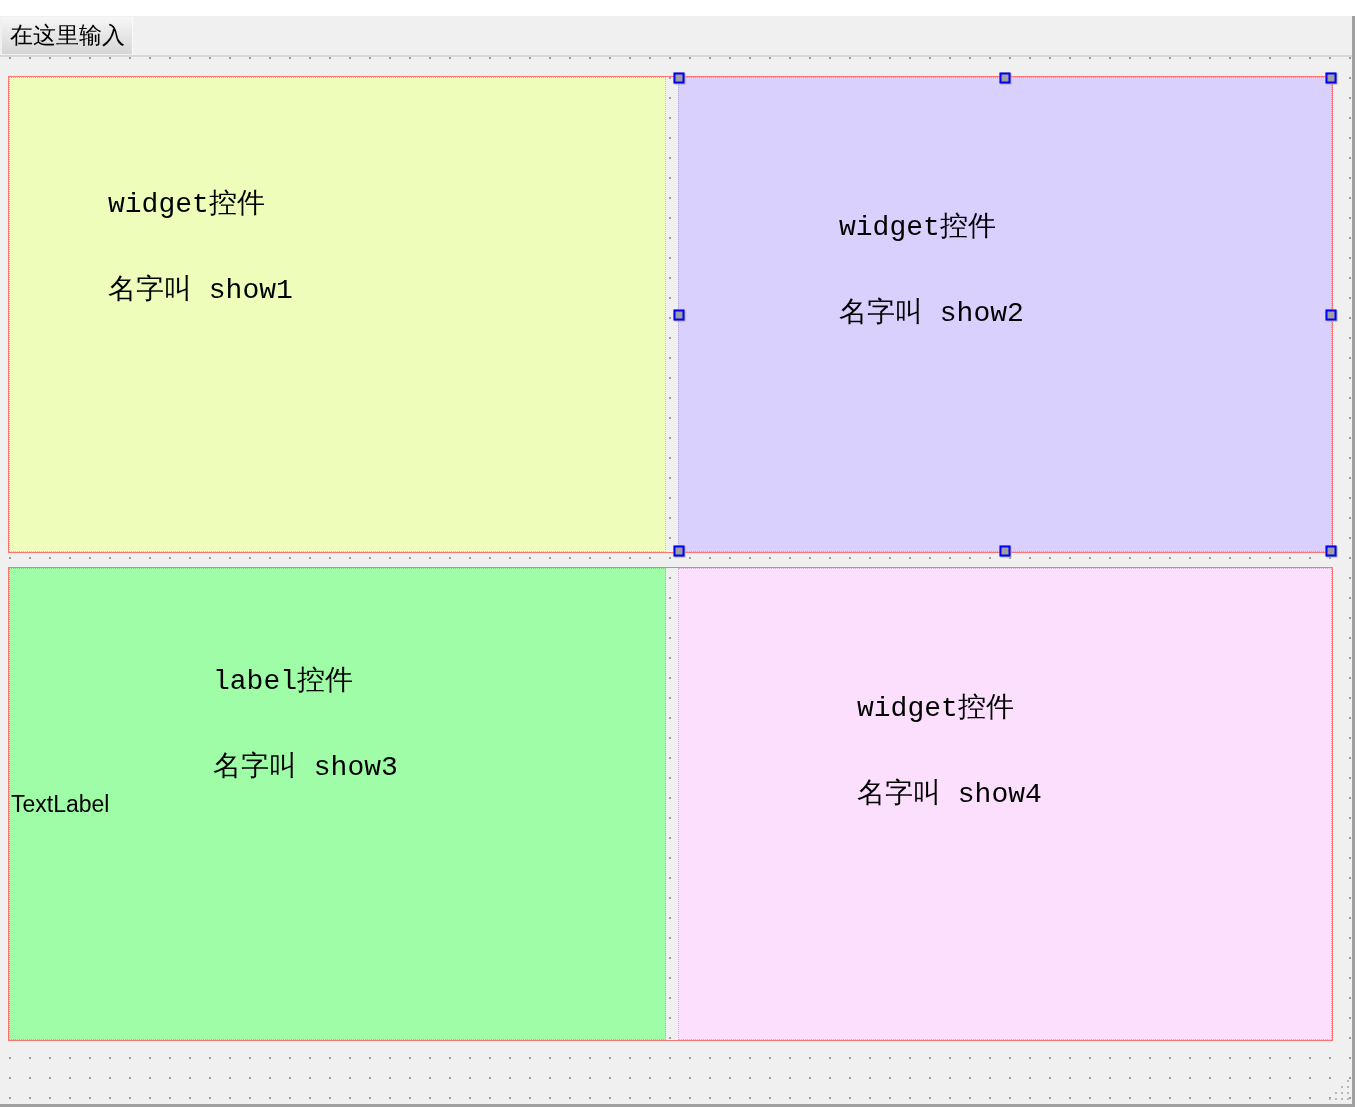  What do you see at coordinates (283, 682) in the screenshot?
I see `caption-text: label控件` at bounding box center [283, 682].